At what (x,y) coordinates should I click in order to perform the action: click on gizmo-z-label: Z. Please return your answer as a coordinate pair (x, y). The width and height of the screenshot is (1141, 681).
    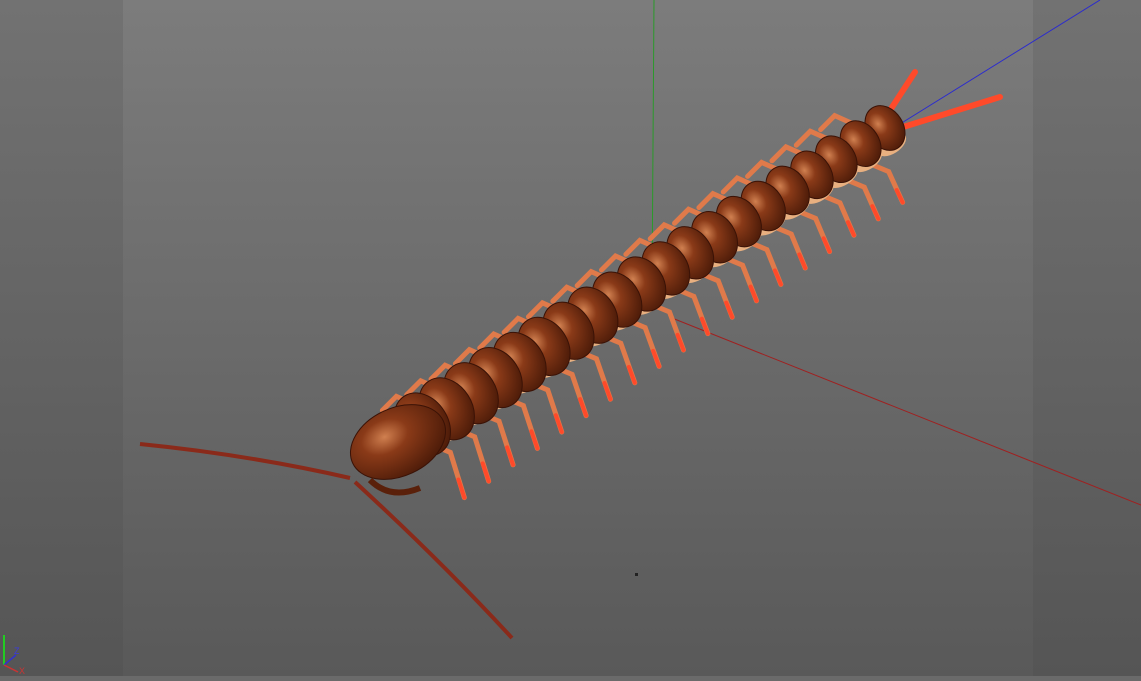
    Looking at the image, I should click on (17, 651).